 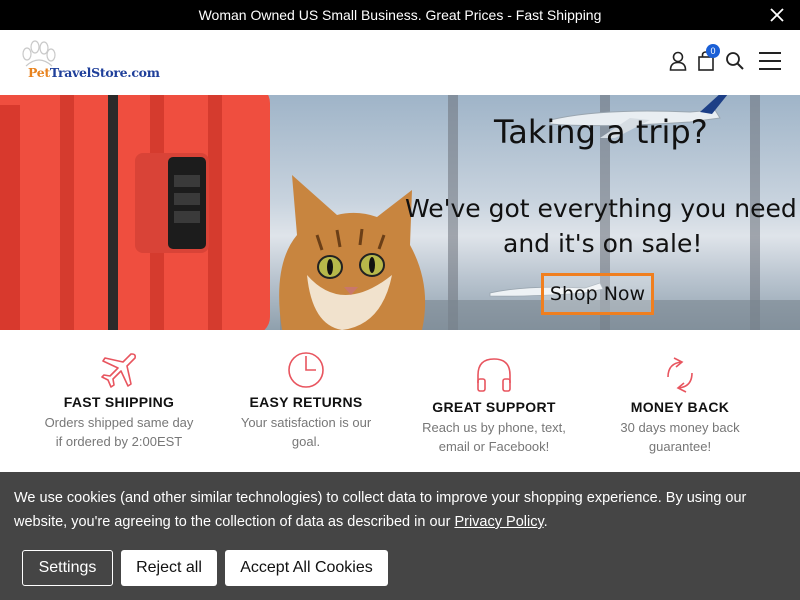 I want to click on feature-money-back: MONEY BACK 30 days money back guarantee!, so click(x=680, y=405).